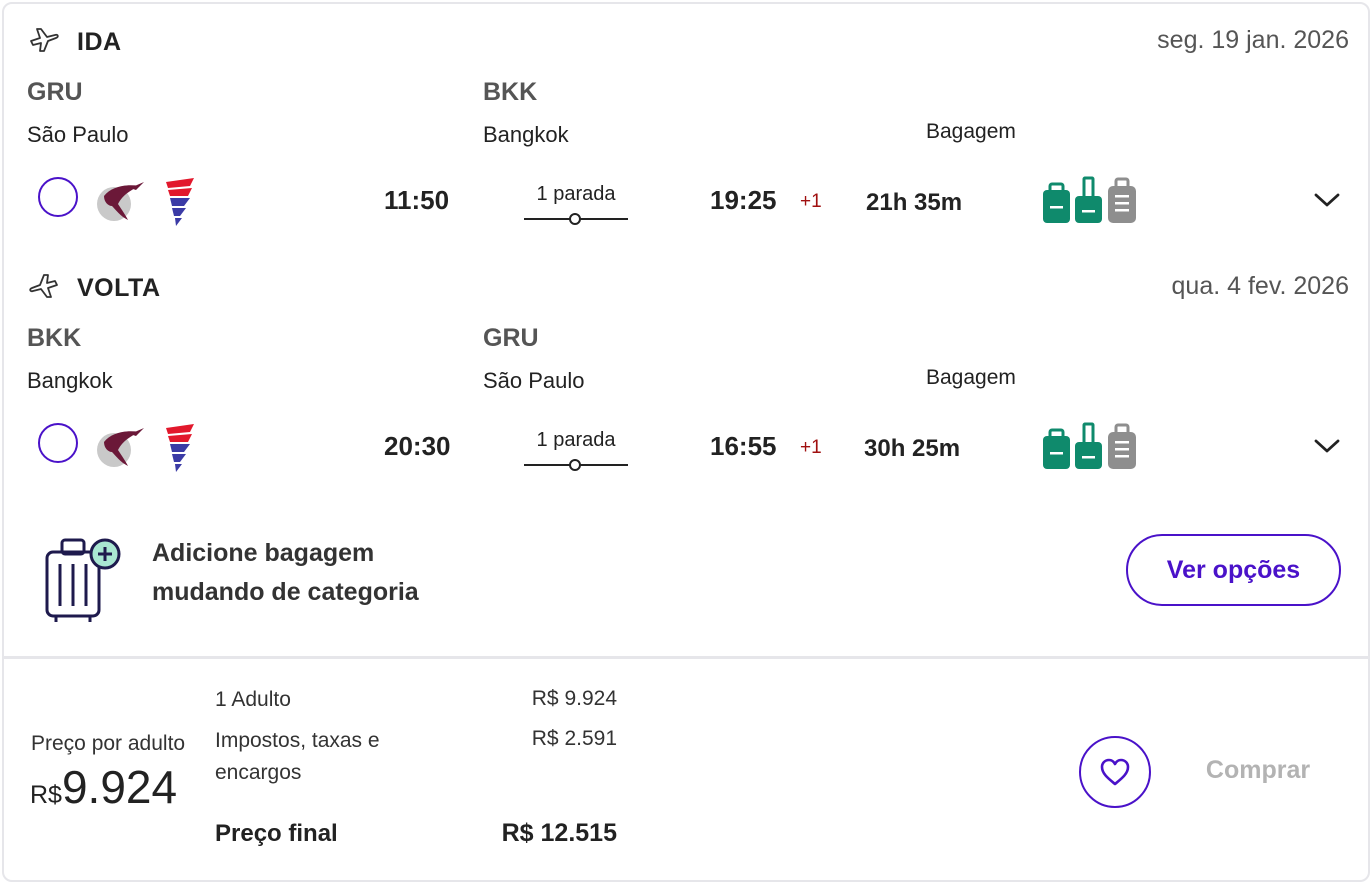 The height and width of the screenshot is (884, 1372). Describe the element at coordinates (559, 833) in the screenshot. I see `final-price-value: R$ 12.515` at that location.